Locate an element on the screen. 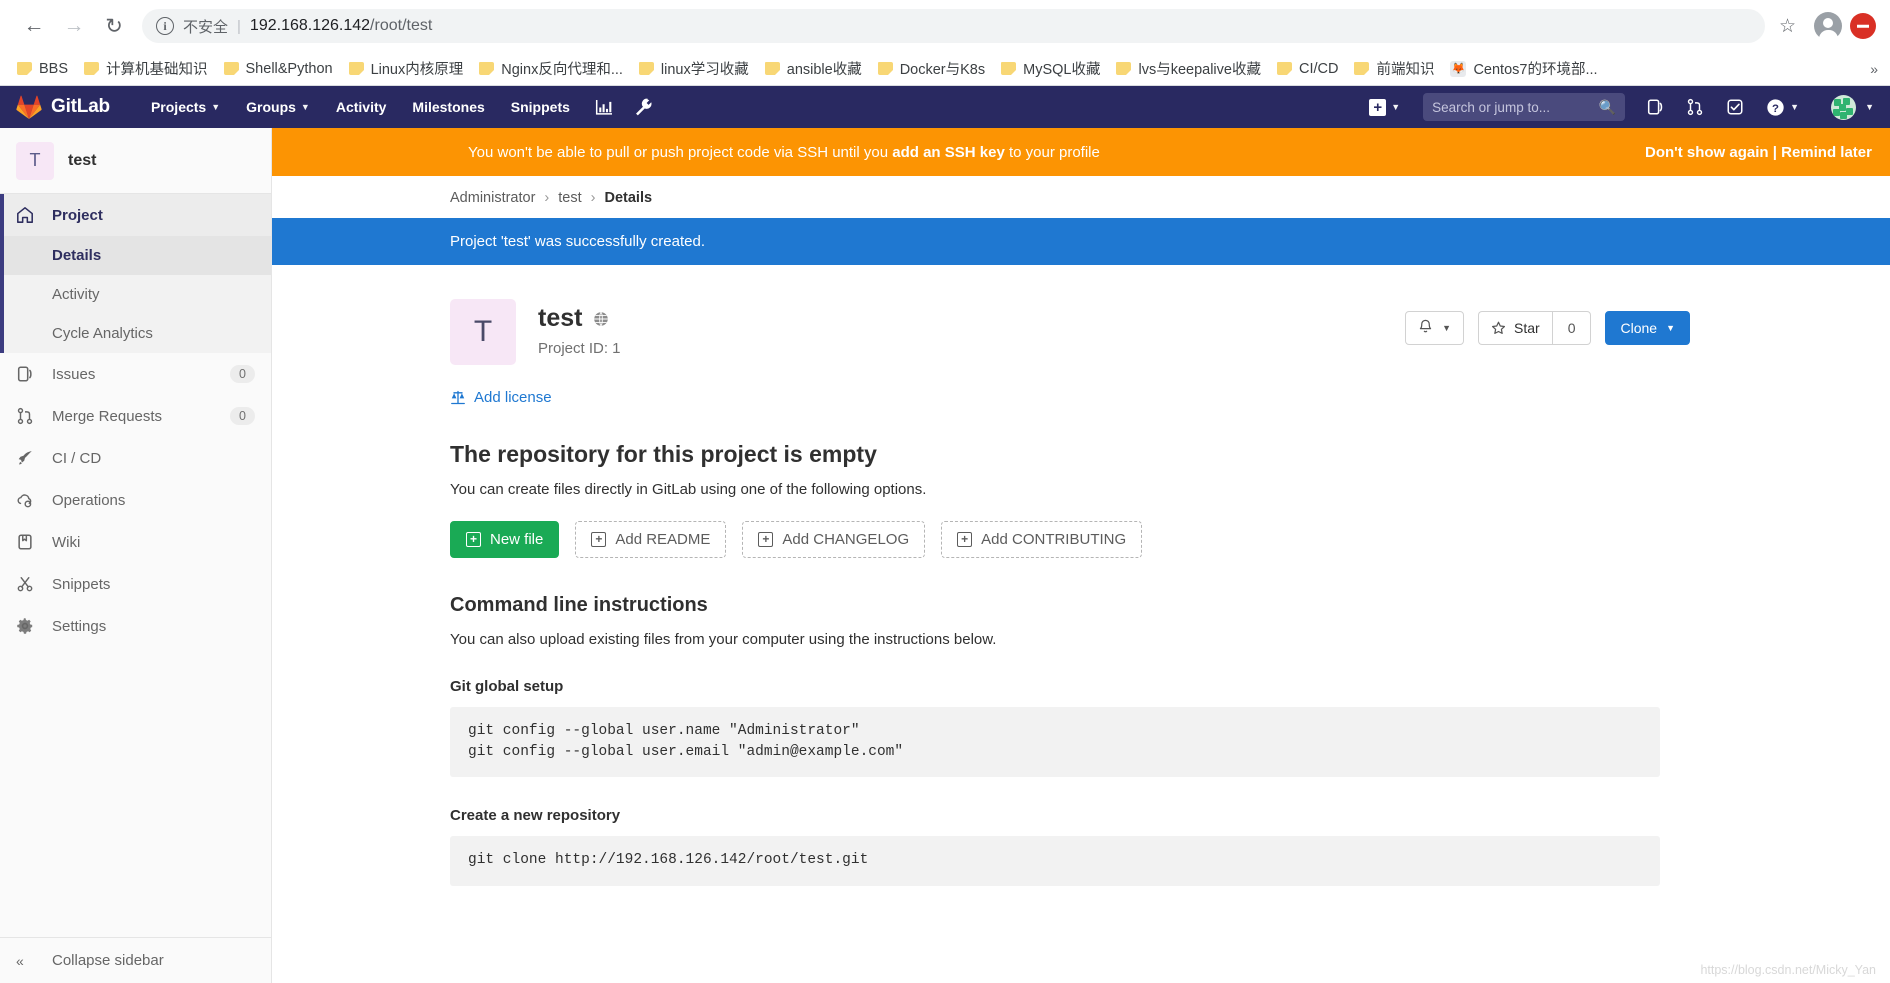 This screenshot has width=1890, height=983. clone-label: Clone is located at coordinates (1639, 328).